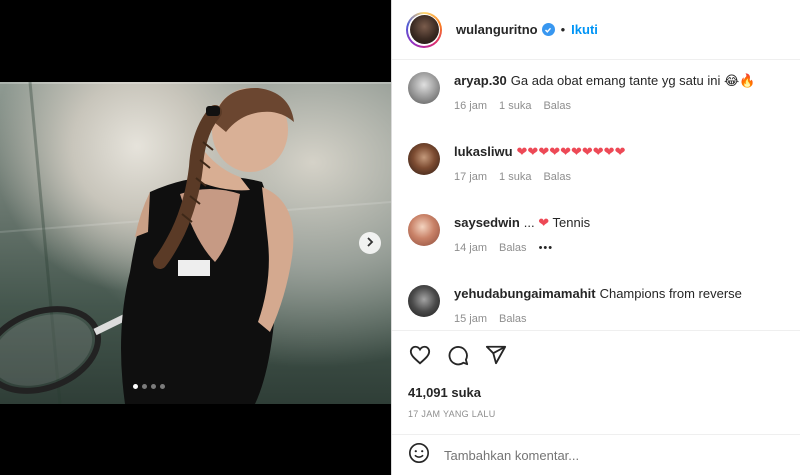 The image size is (800, 475). I want to click on like-button, so click(420, 357).